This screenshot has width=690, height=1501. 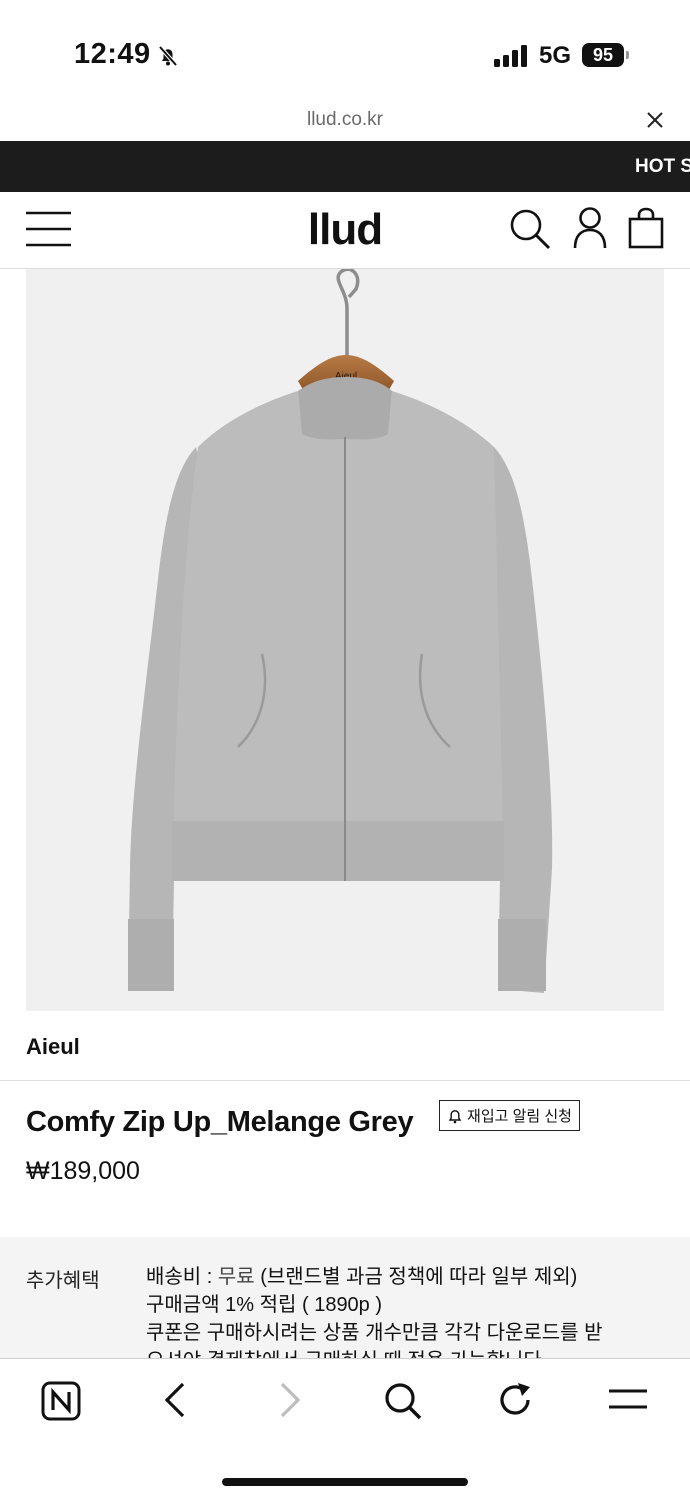 What do you see at coordinates (510, 56) in the screenshot?
I see `signal-icon` at bounding box center [510, 56].